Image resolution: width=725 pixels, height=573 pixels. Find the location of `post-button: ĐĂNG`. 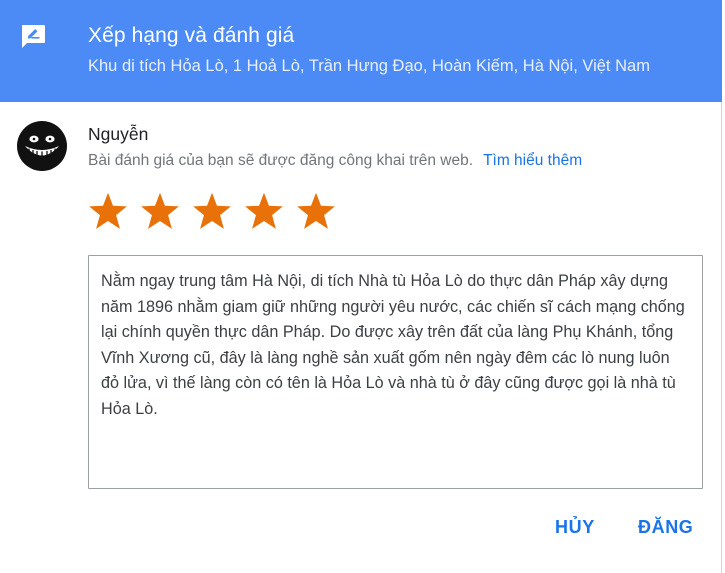

post-button: ĐĂNG is located at coordinates (665, 527).